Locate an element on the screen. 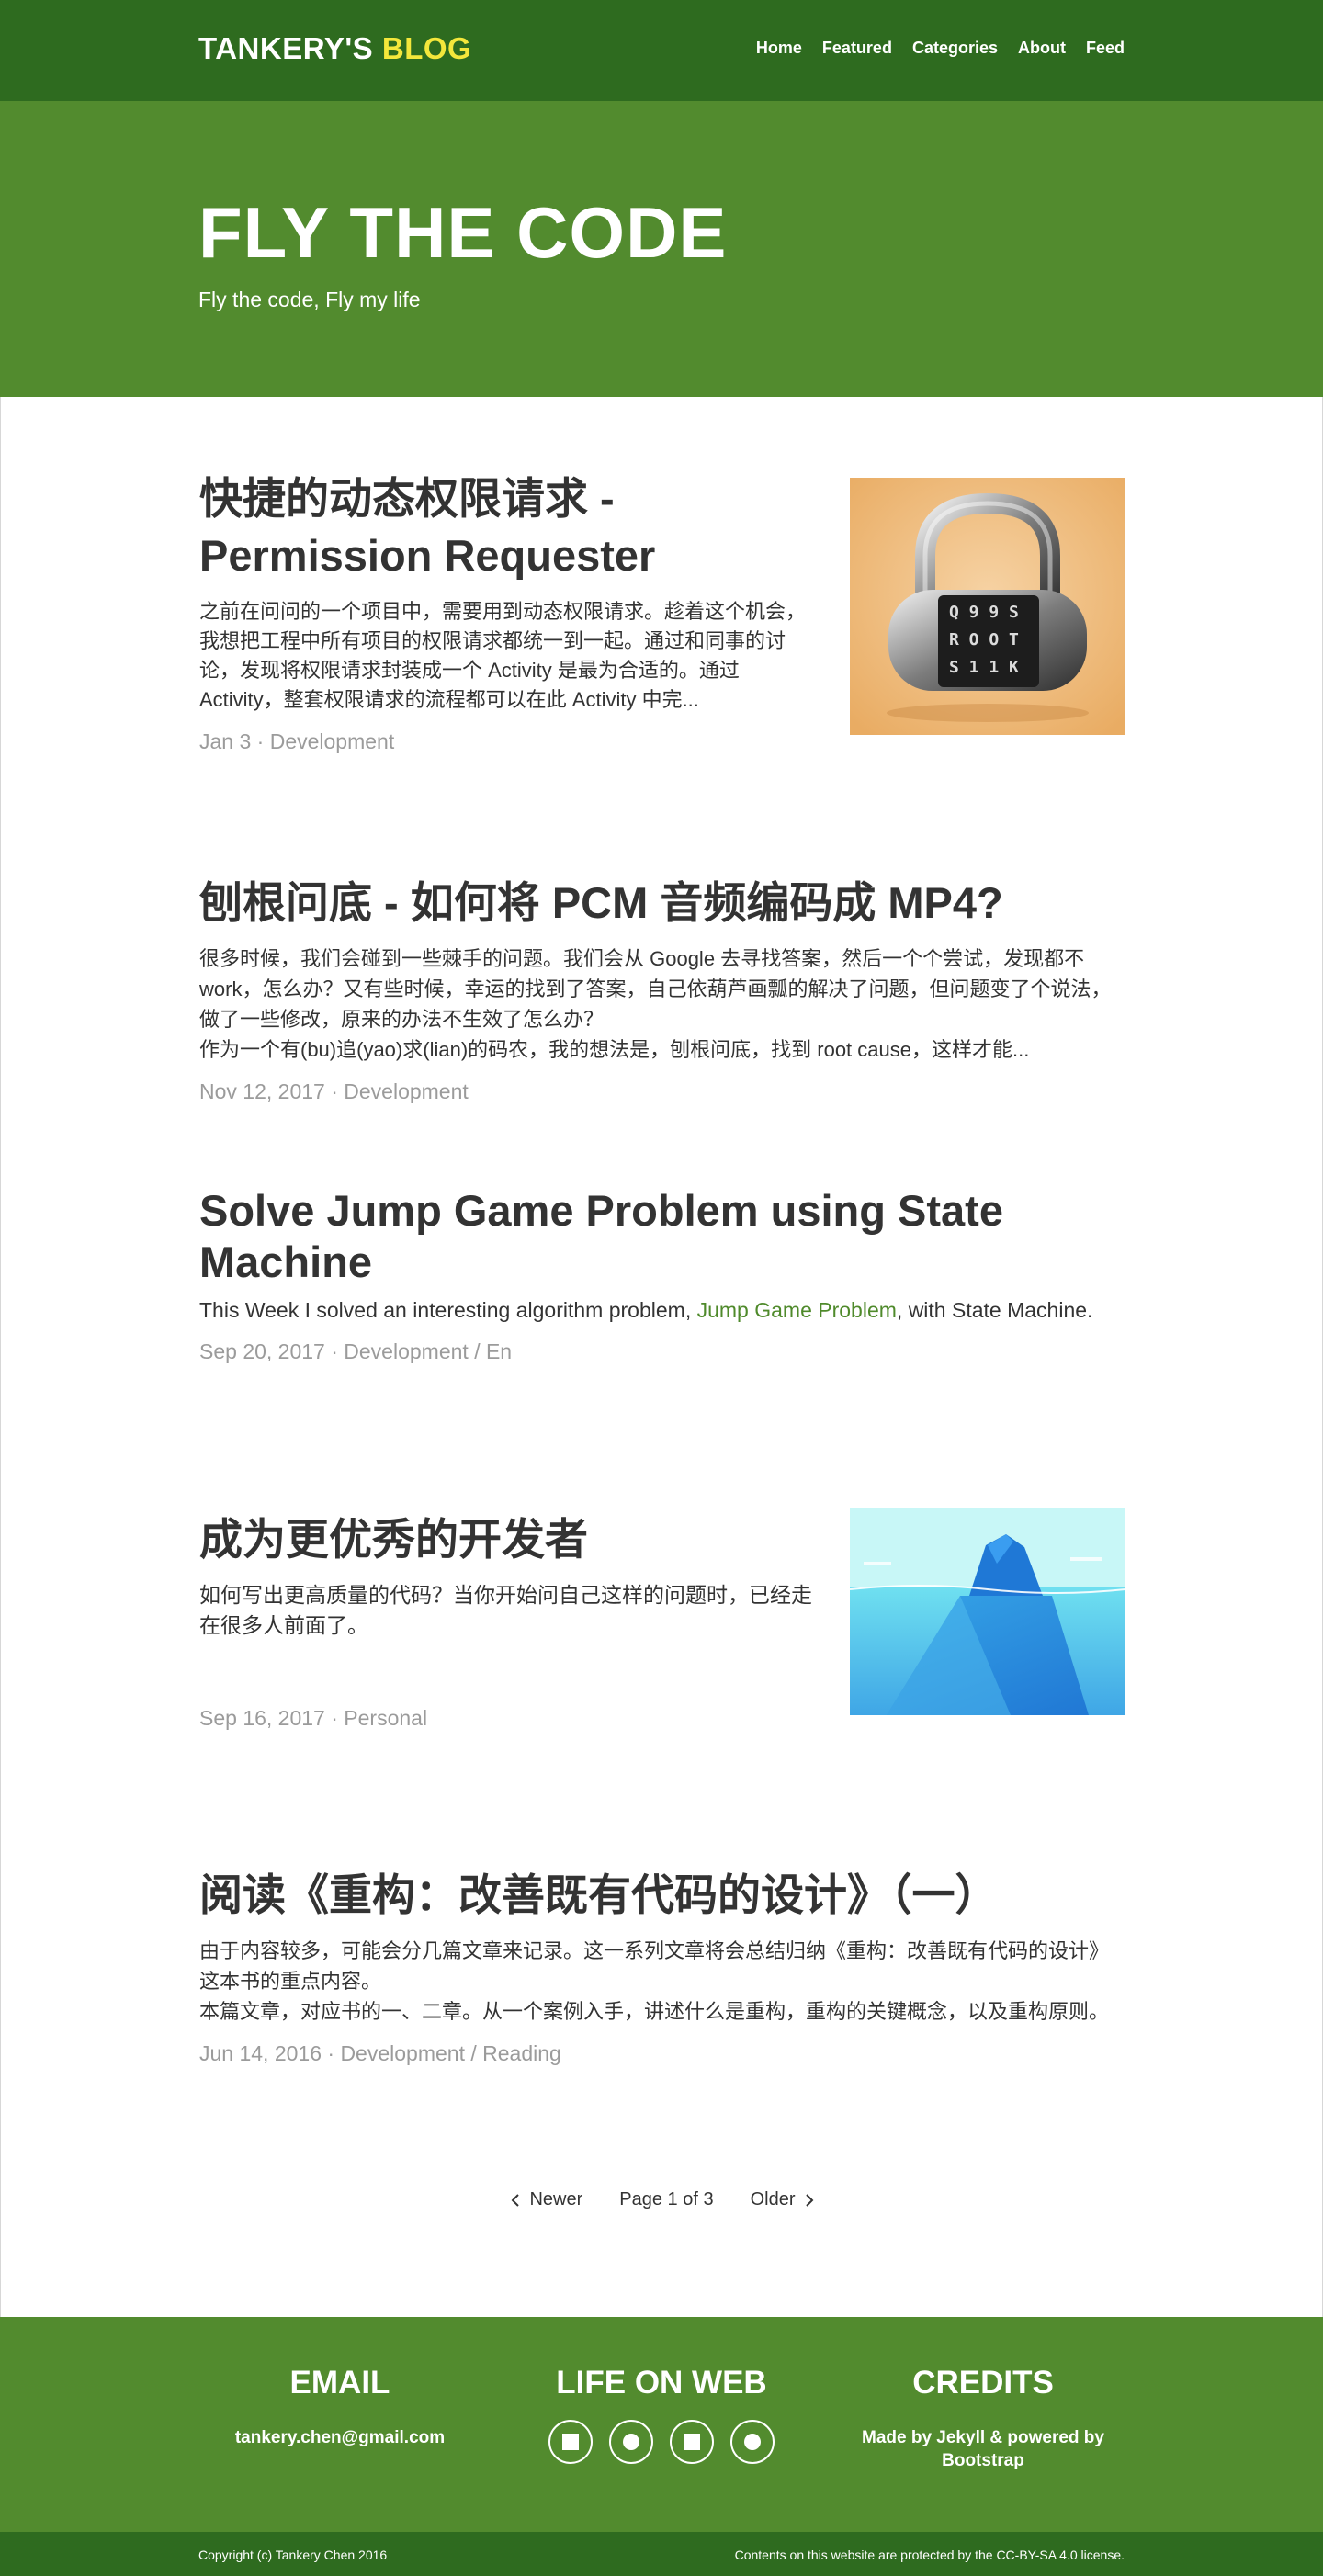 The width and height of the screenshot is (1323, 2576). chevron-left-icon is located at coordinates (516, 2200).